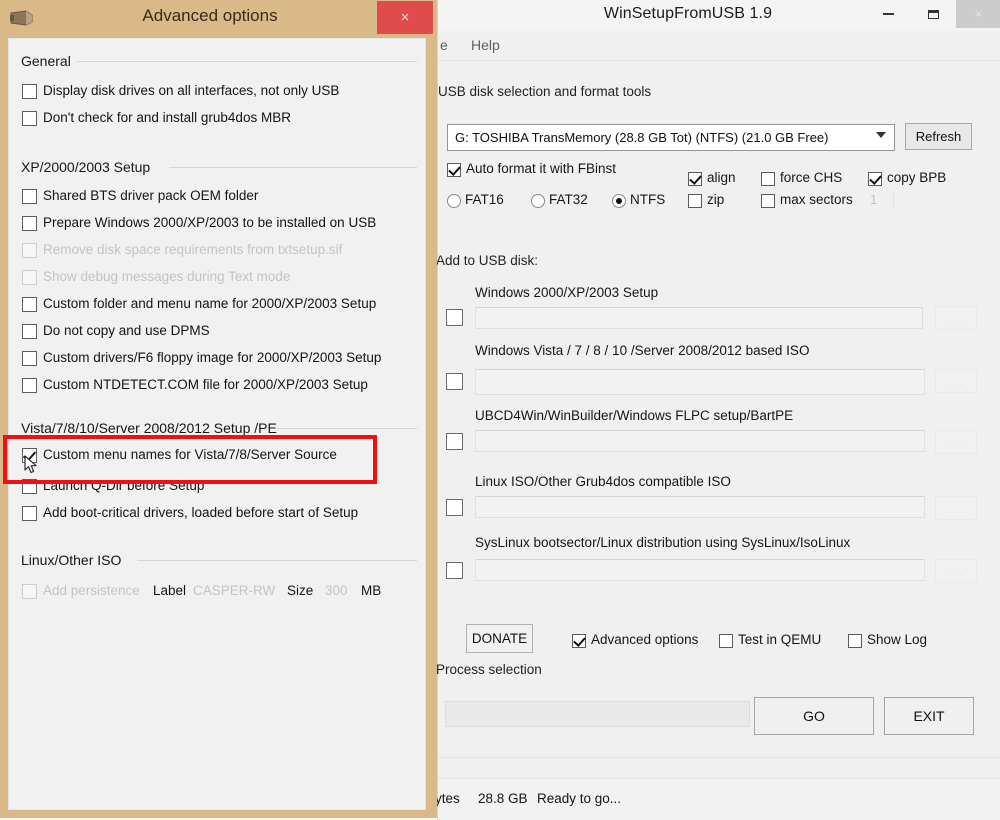 Image resolution: width=1000 pixels, height=820 pixels. I want to click on checkbox-no-dpms, so click(29, 331).